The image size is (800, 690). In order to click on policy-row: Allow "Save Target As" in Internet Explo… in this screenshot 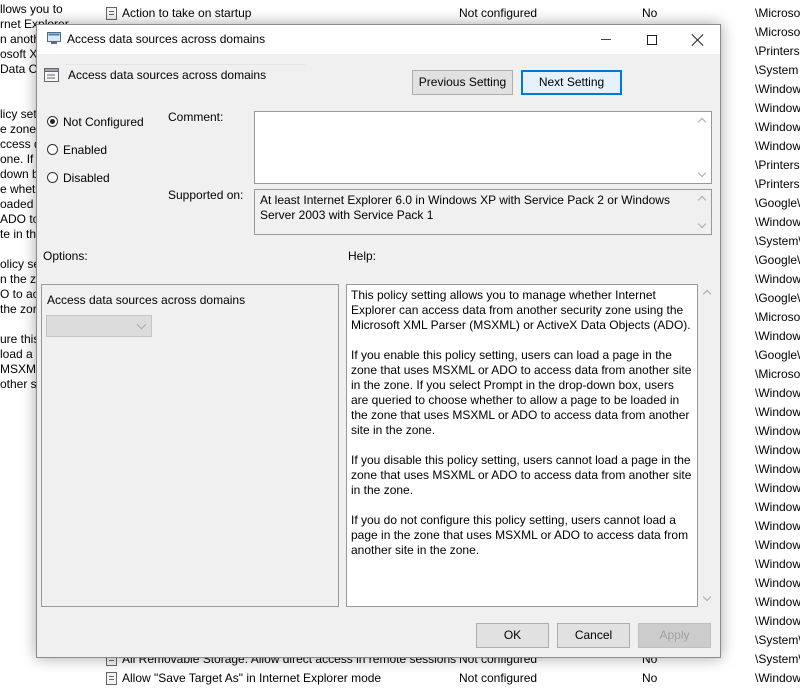, I will do `click(430, 678)`.